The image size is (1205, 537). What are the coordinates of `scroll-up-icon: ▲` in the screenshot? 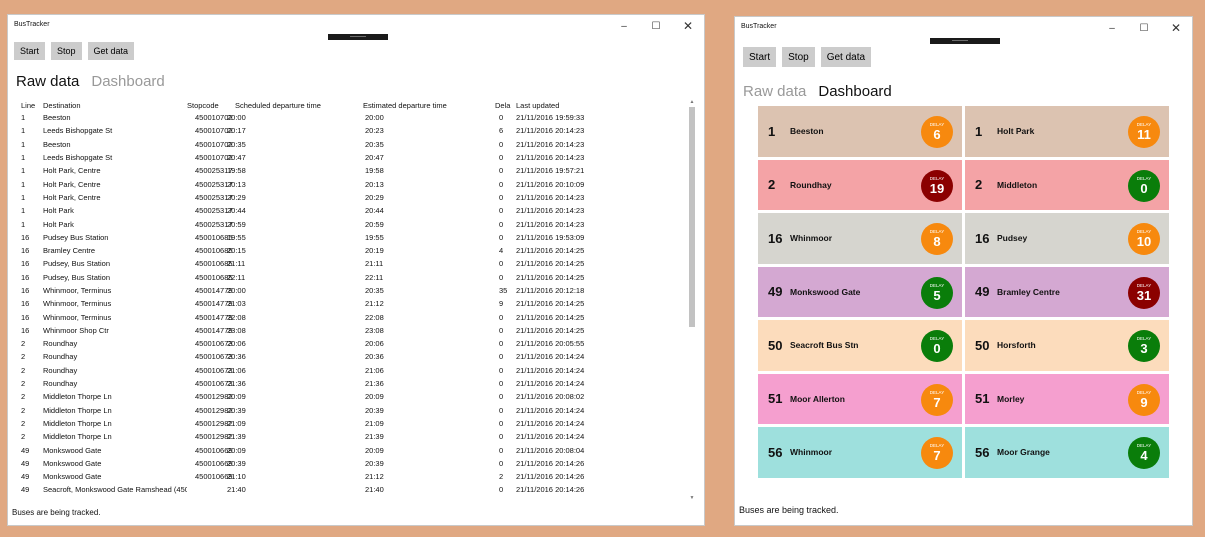 It's located at (692, 102).